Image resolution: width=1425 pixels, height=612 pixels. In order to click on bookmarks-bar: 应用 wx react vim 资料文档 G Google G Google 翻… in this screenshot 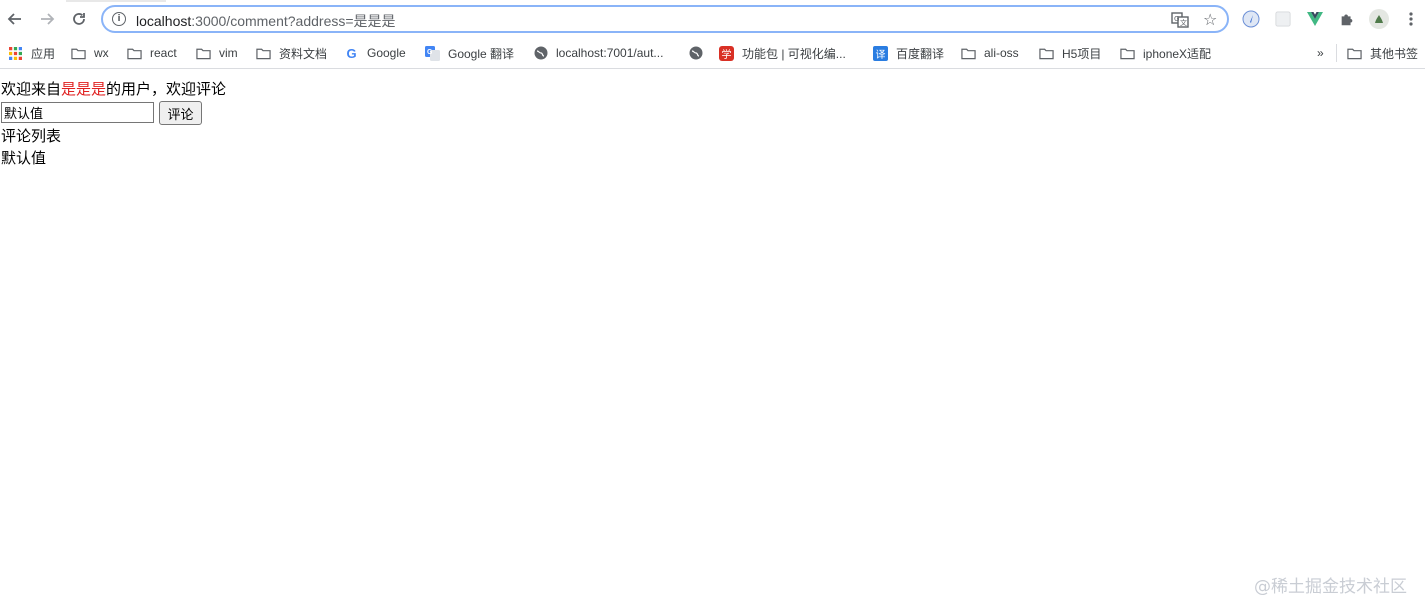, I will do `click(712, 53)`.